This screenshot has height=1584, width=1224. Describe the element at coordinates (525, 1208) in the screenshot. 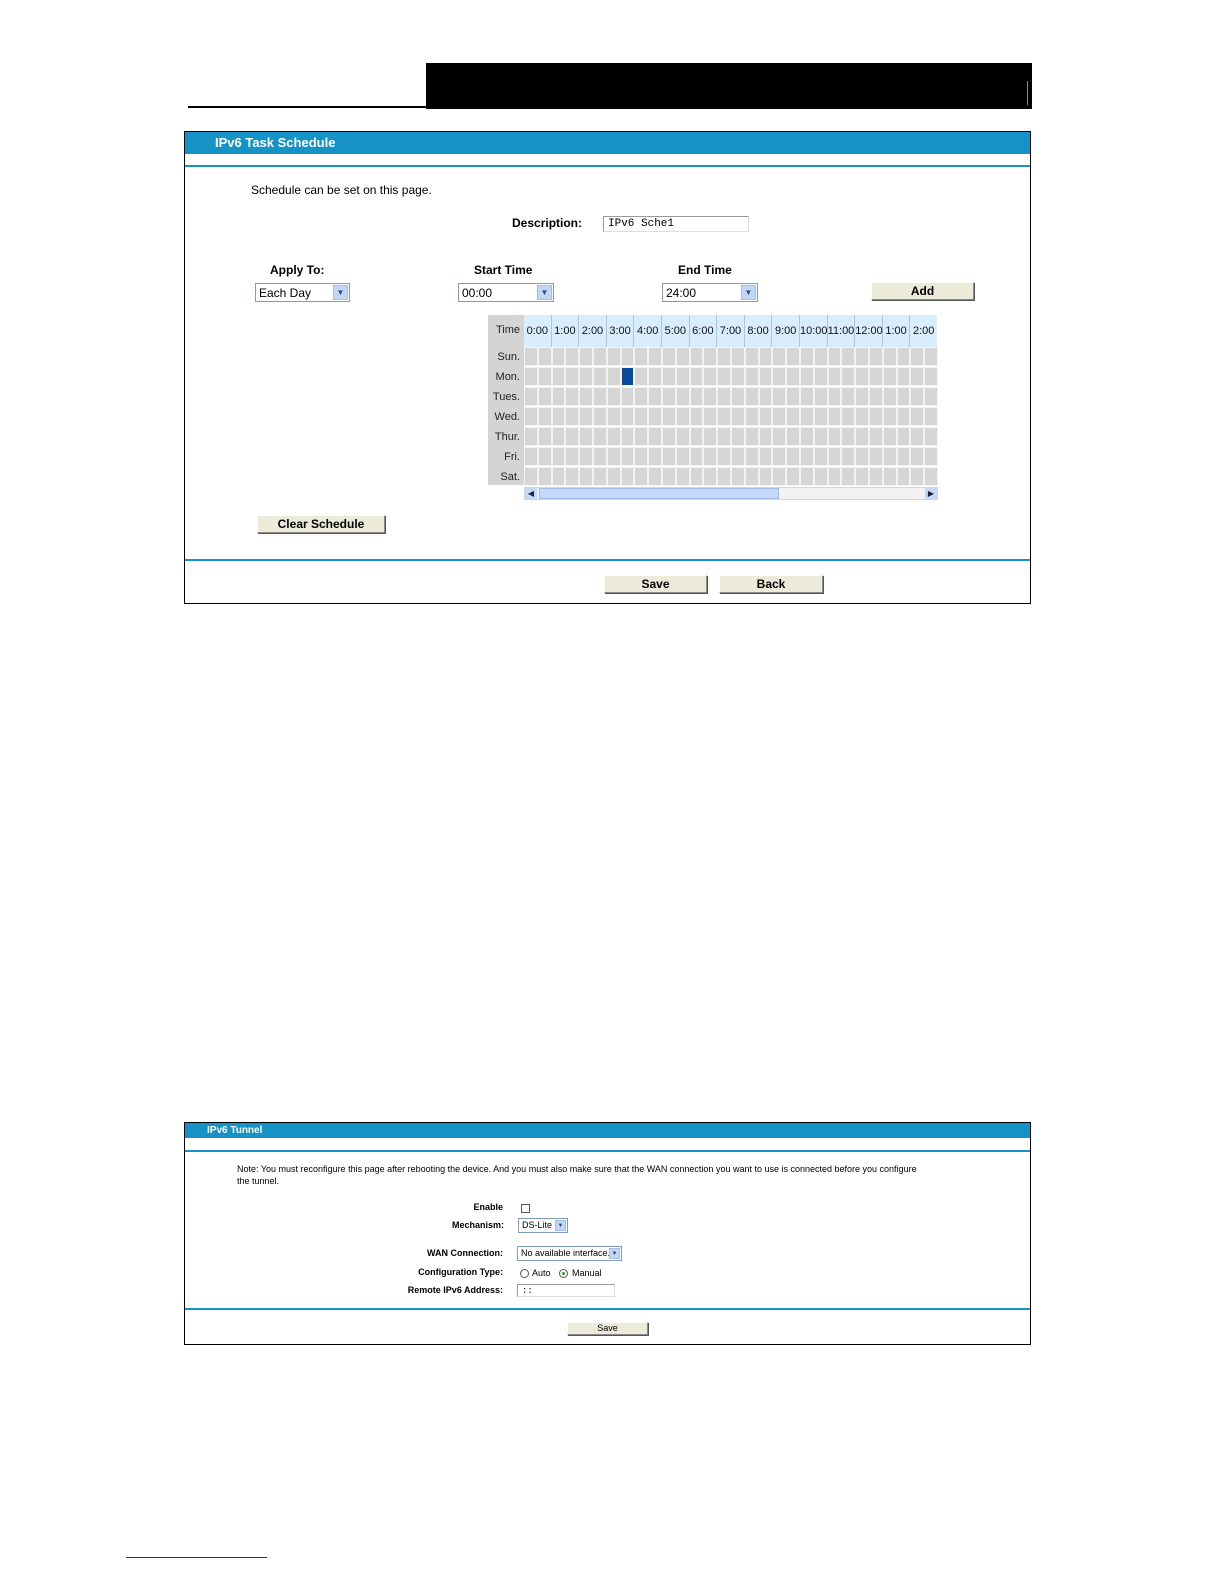

I see `enable-checkbox` at that location.